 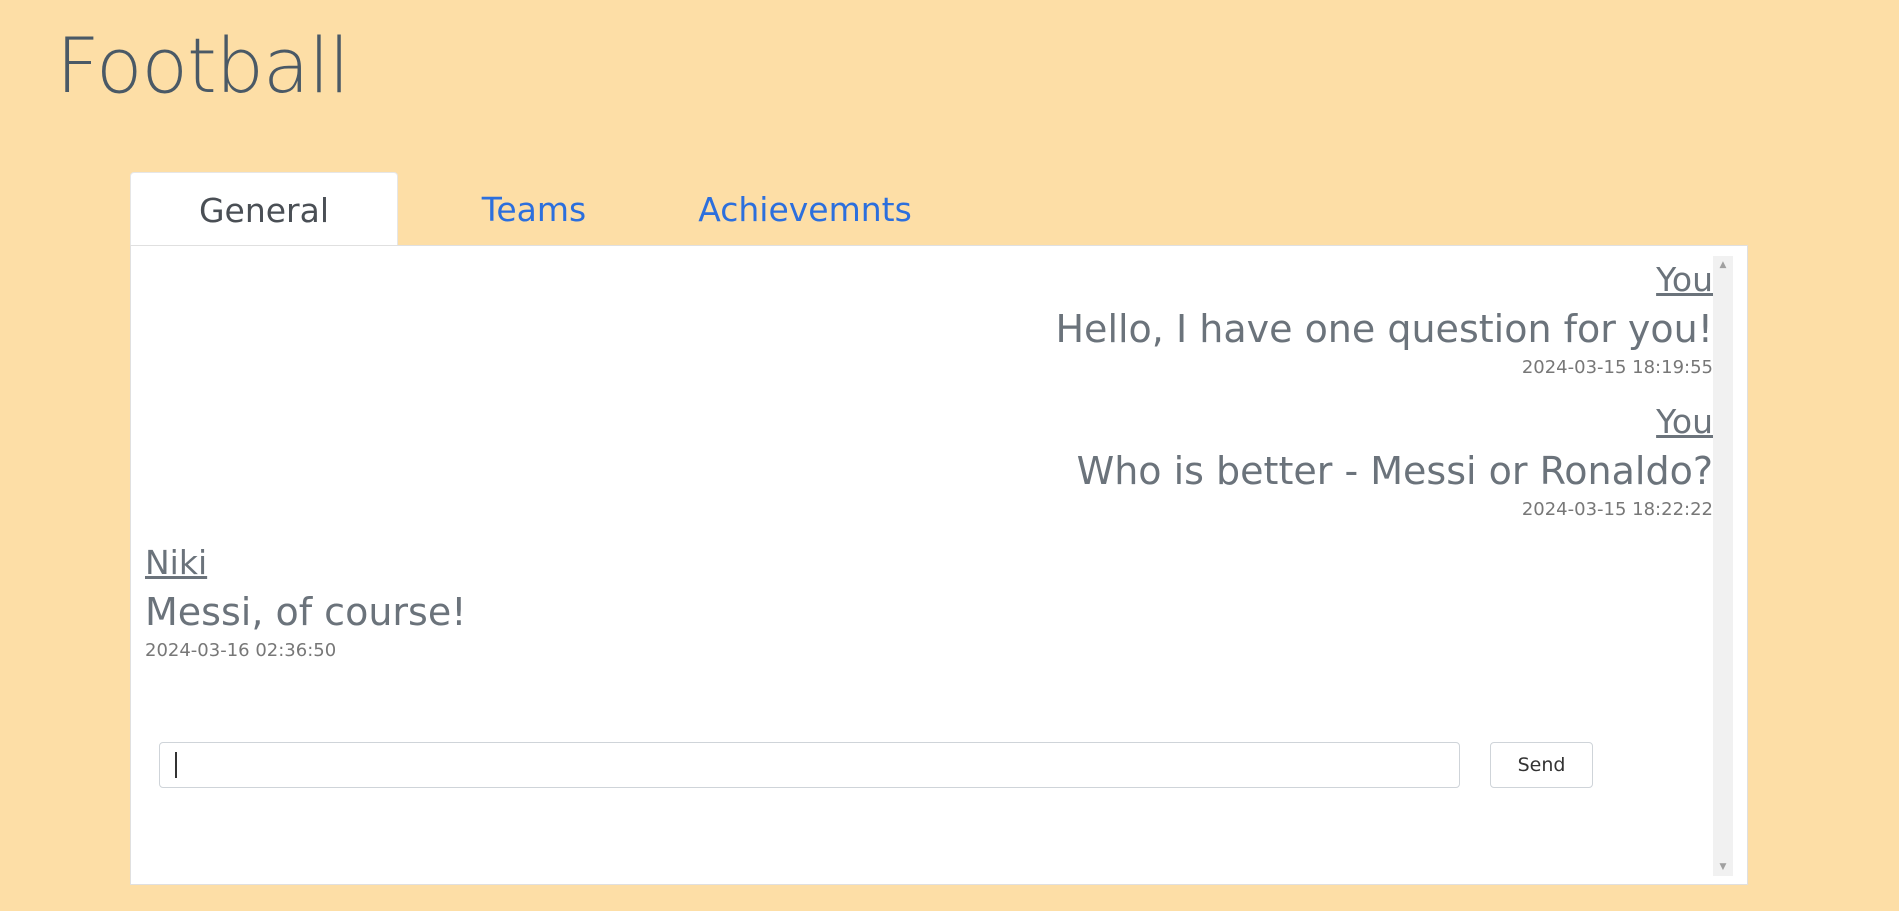 What do you see at coordinates (1617, 509) in the screenshot?
I see `message-timestamp: 2024-03-15 18:22:22` at bounding box center [1617, 509].